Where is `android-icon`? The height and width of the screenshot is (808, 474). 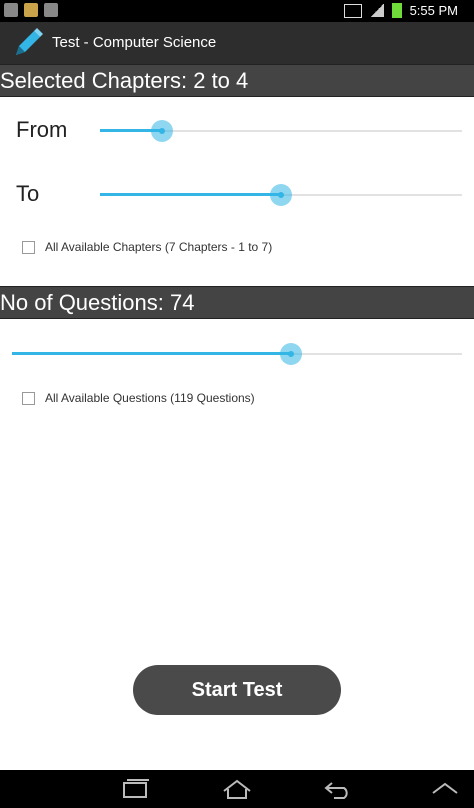
android-icon is located at coordinates (31, 10).